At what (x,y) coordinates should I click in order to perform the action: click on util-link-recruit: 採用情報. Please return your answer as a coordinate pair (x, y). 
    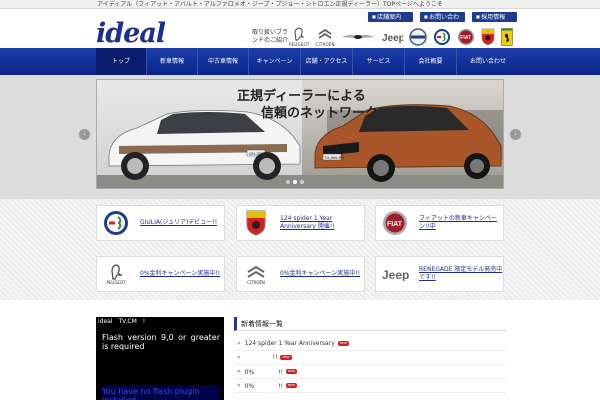
    Looking at the image, I should click on (494, 17).